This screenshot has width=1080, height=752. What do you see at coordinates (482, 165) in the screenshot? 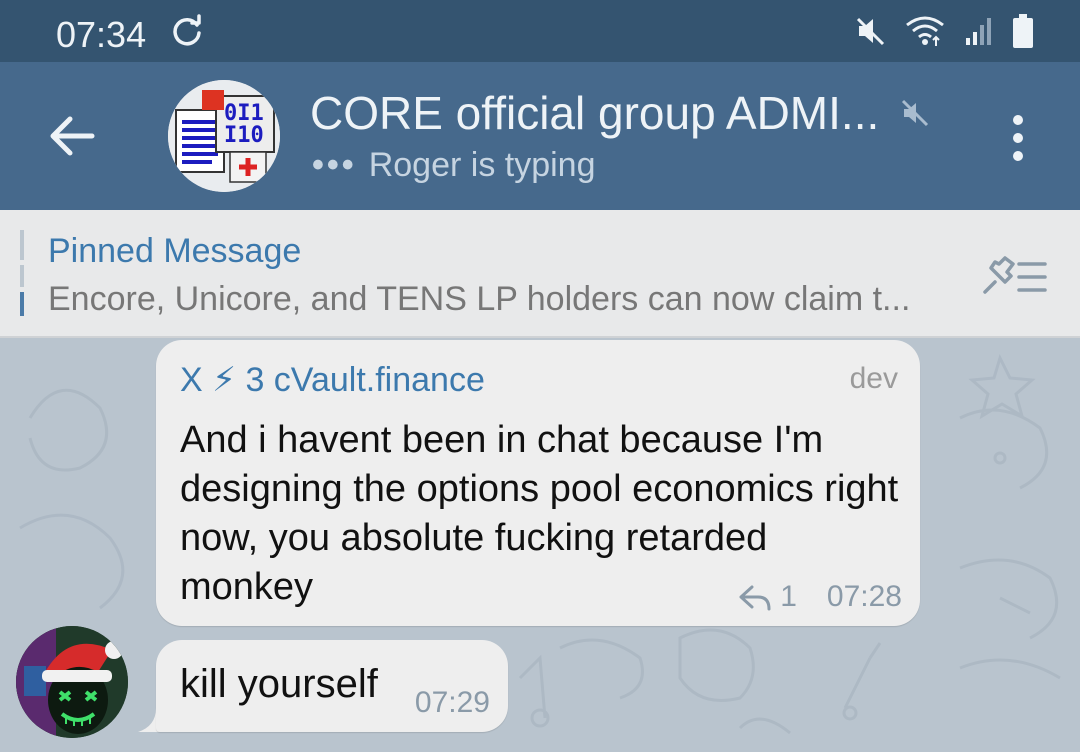
I see `typing-status-text: Roger is typing` at bounding box center [482, 165].